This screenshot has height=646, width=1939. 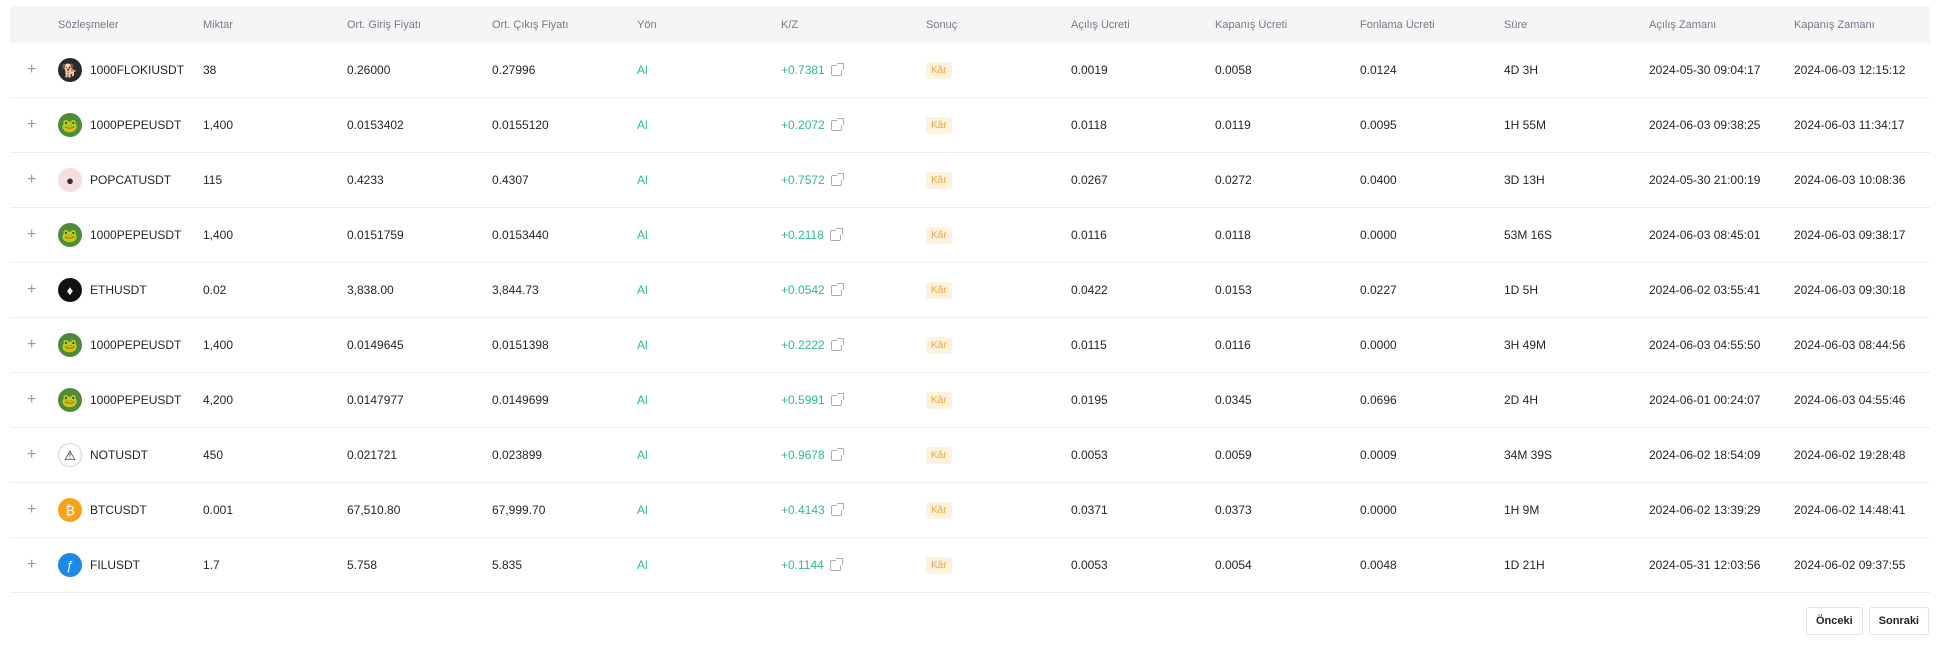 I want to click on header-direction: Yön, so click(x=647, y=24).